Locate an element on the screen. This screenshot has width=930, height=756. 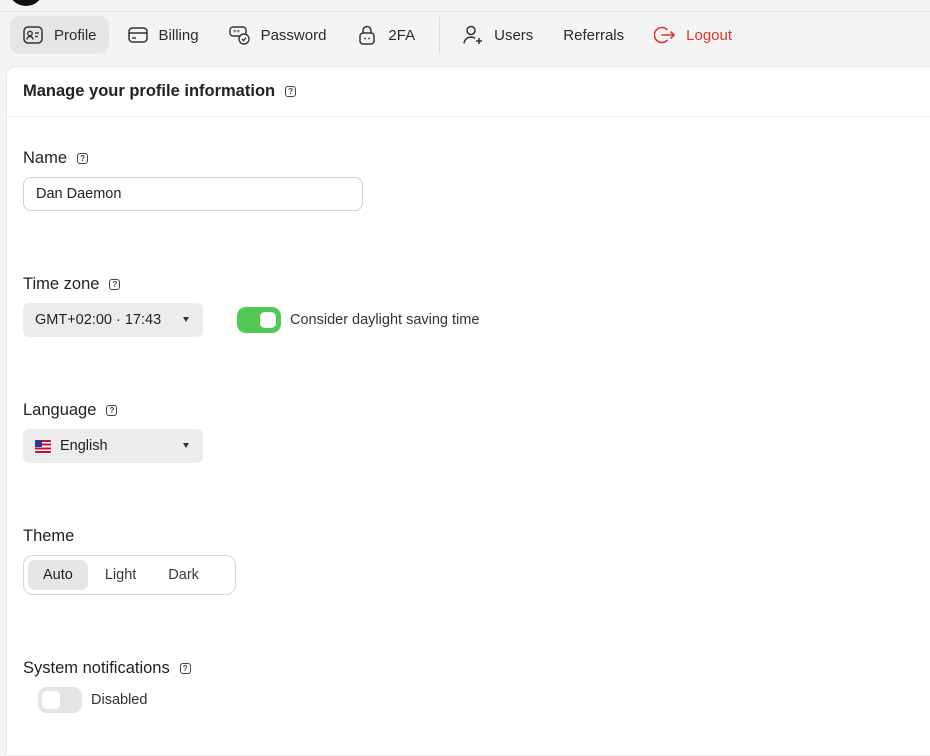
name-field is located at coordinates (193, 194).